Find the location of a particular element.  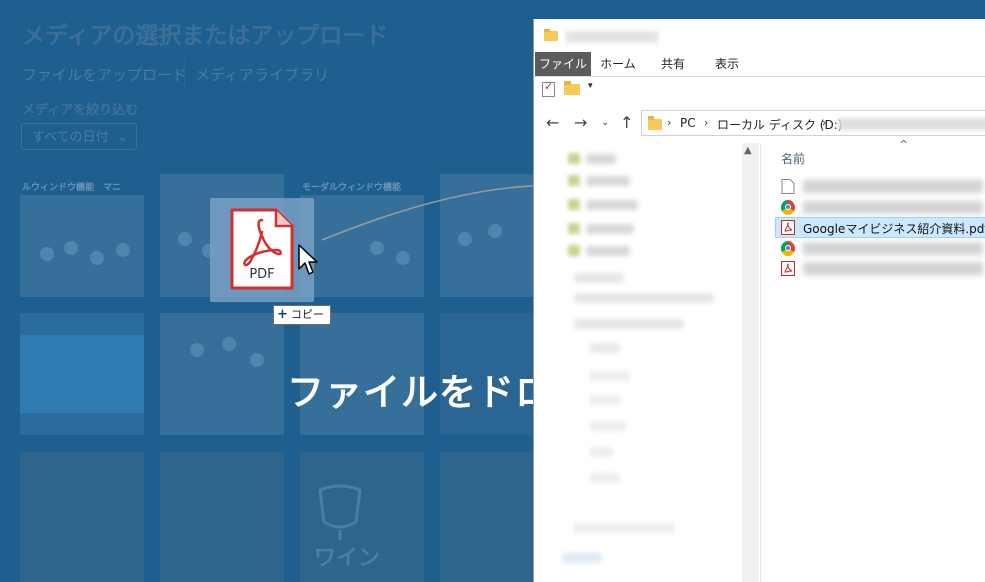

navigation-bar: ← → ⌄ ↑ › PC › ローカル ディスク (D:) › is located at coordinates (759, 123).